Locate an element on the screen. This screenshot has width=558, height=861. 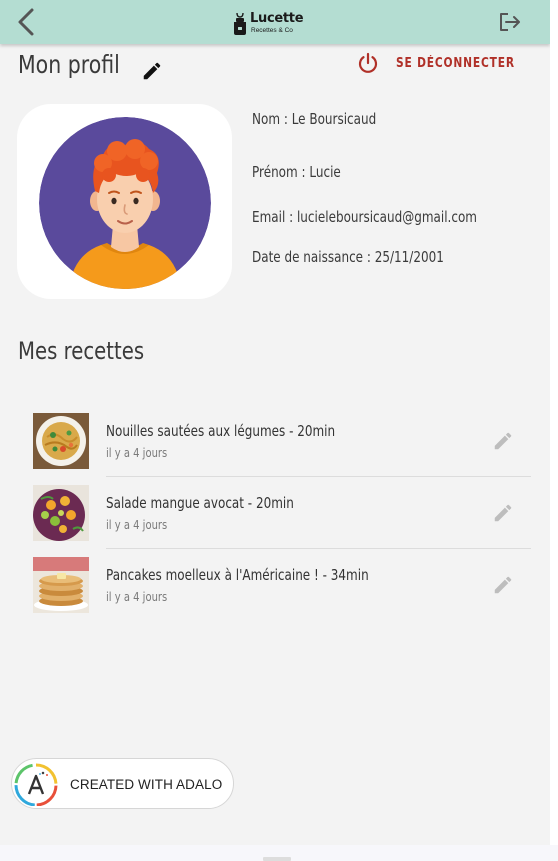
pancakes-image is located at coordinates (61, 585).